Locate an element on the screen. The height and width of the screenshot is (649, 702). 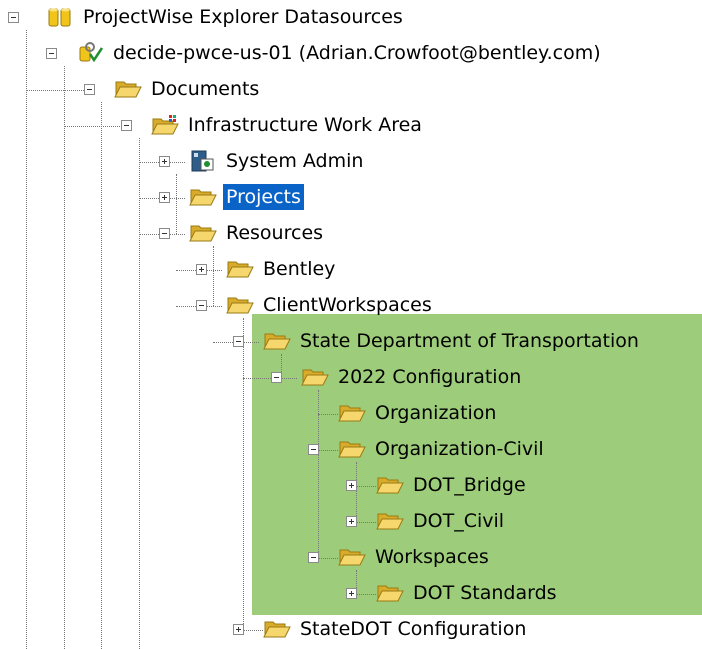
tree-node-statedot-configuration: StateDOT Configuration is located at coordinates (396, 629).